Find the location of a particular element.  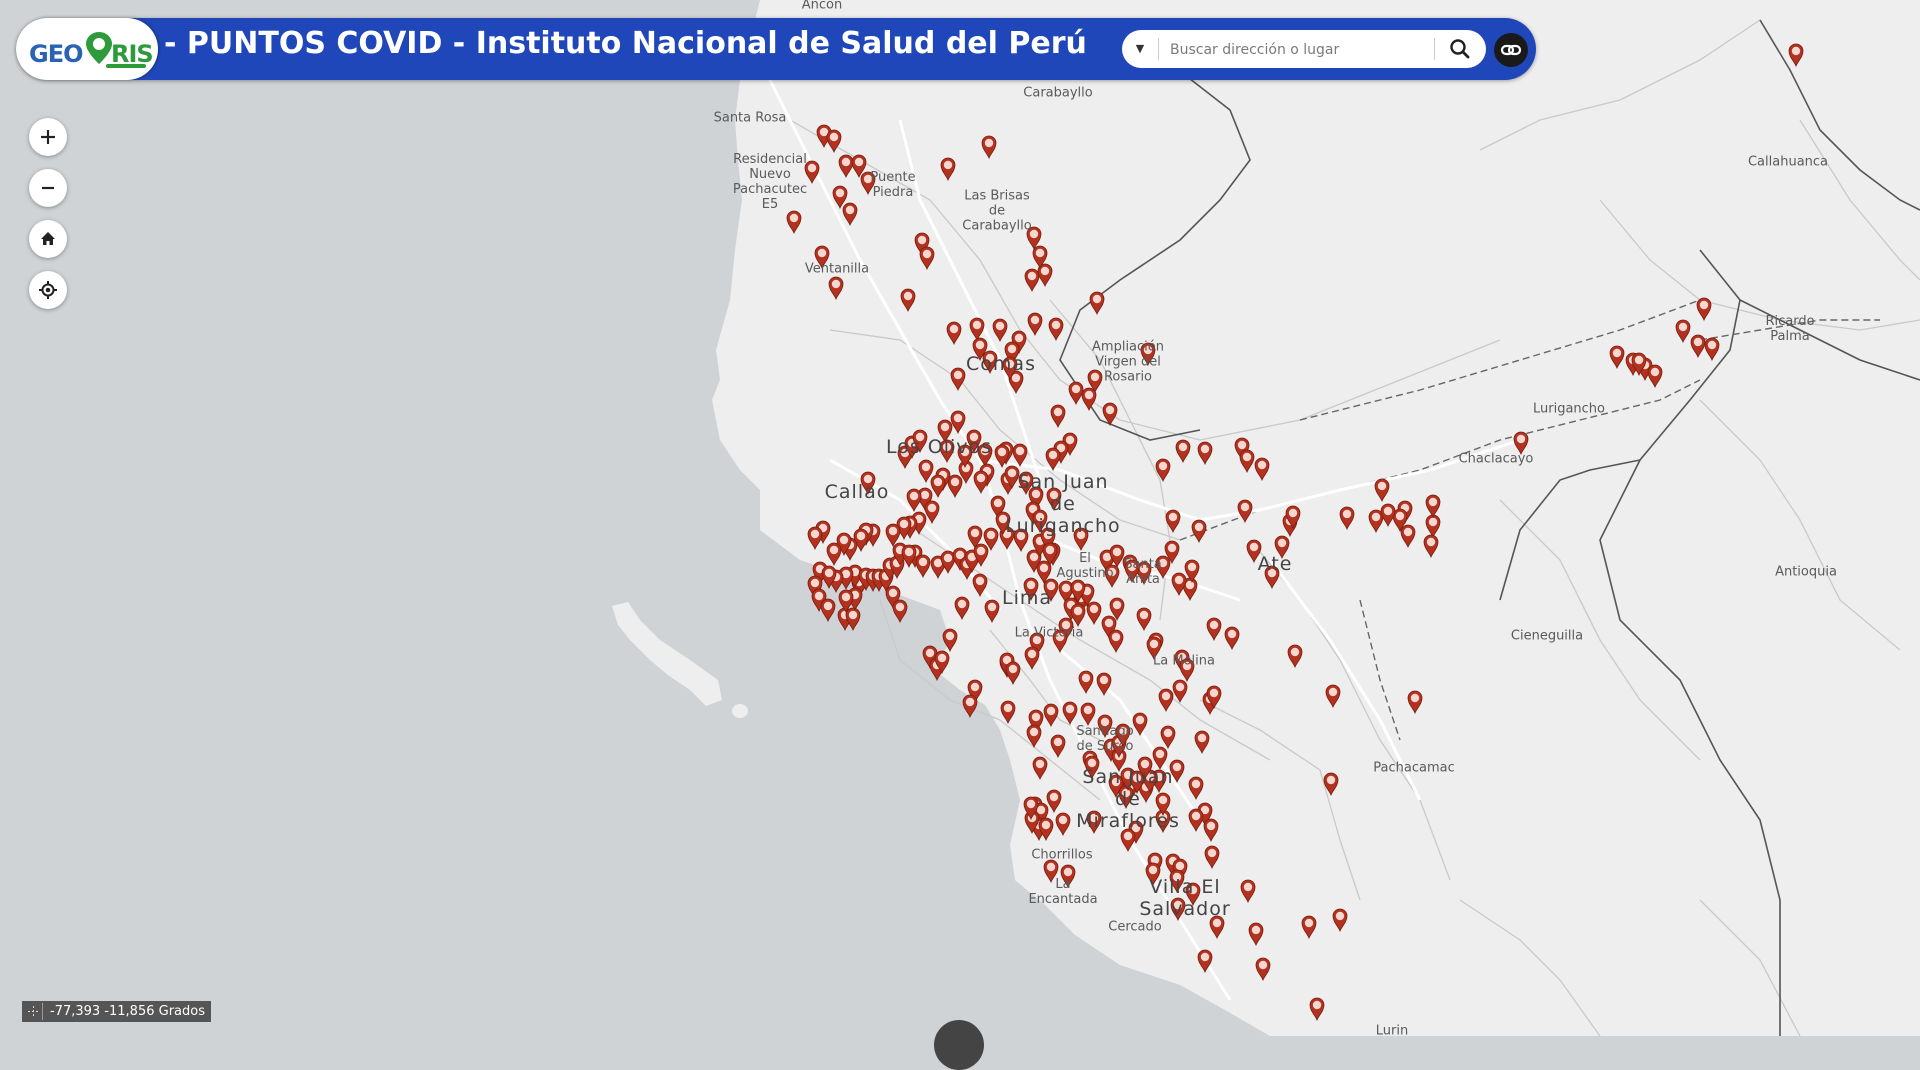

chevron-down-icon: ▼ is located at coordinates (1140, 49).